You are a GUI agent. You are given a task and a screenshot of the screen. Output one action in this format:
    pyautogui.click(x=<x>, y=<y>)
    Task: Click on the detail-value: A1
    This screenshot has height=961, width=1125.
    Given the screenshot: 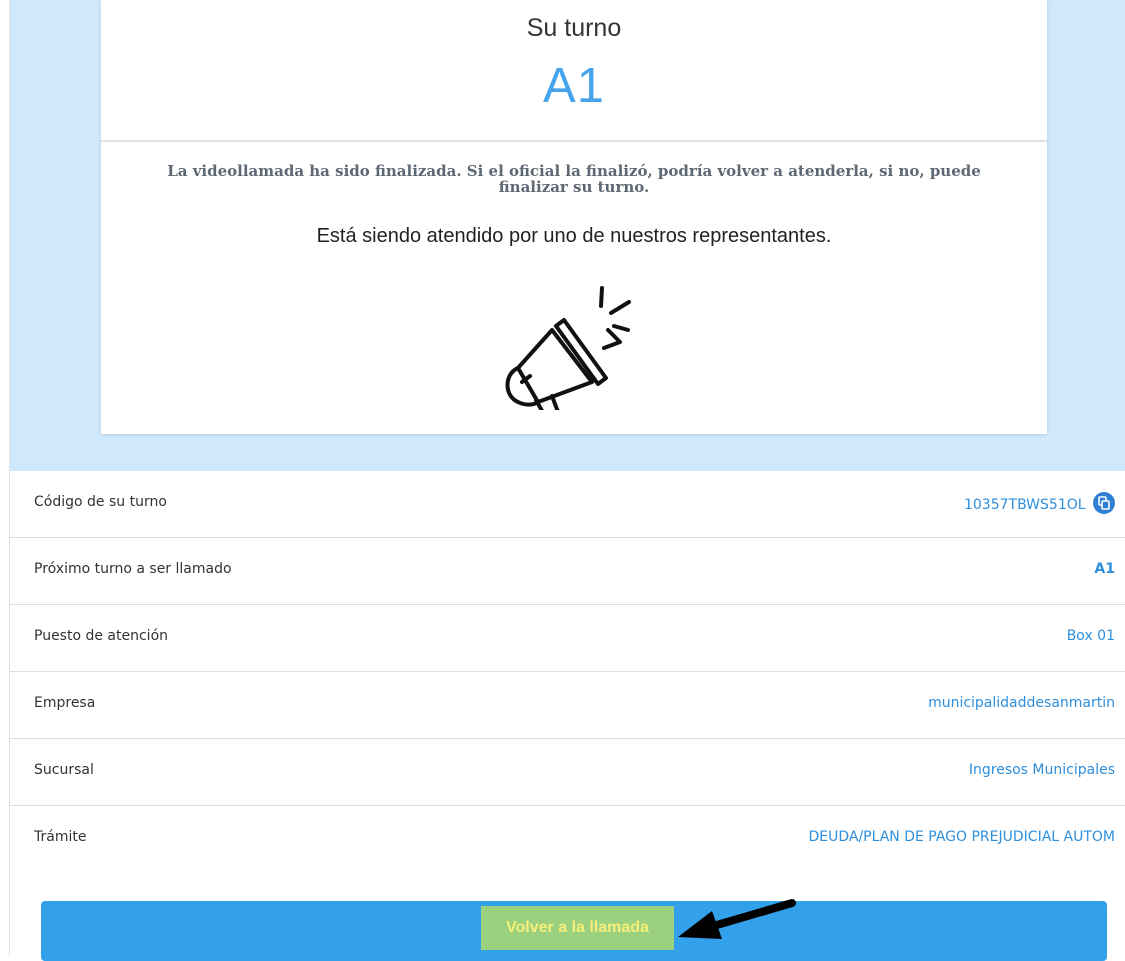 What is the action you would take?
    pyautogui.click(x=1104, y=569)
    